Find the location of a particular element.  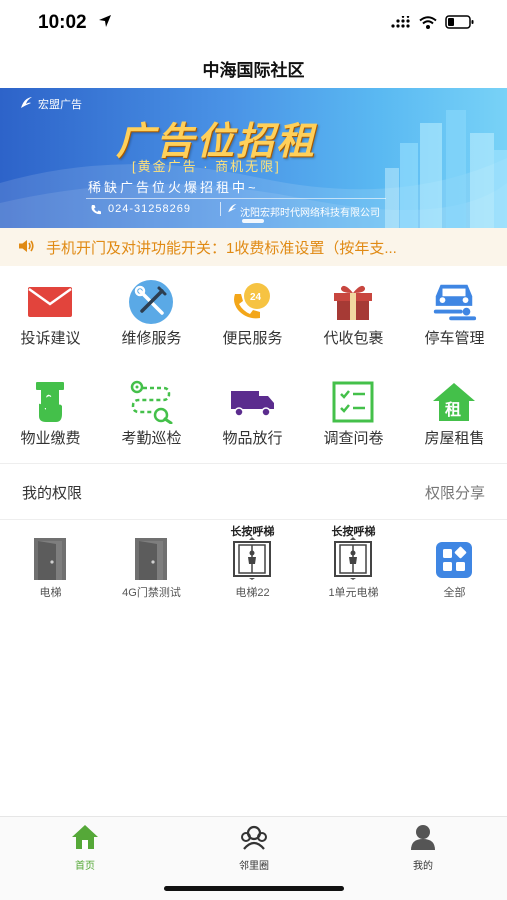

banner-phone: 024-31258269 is located at coordinates (149, 209).